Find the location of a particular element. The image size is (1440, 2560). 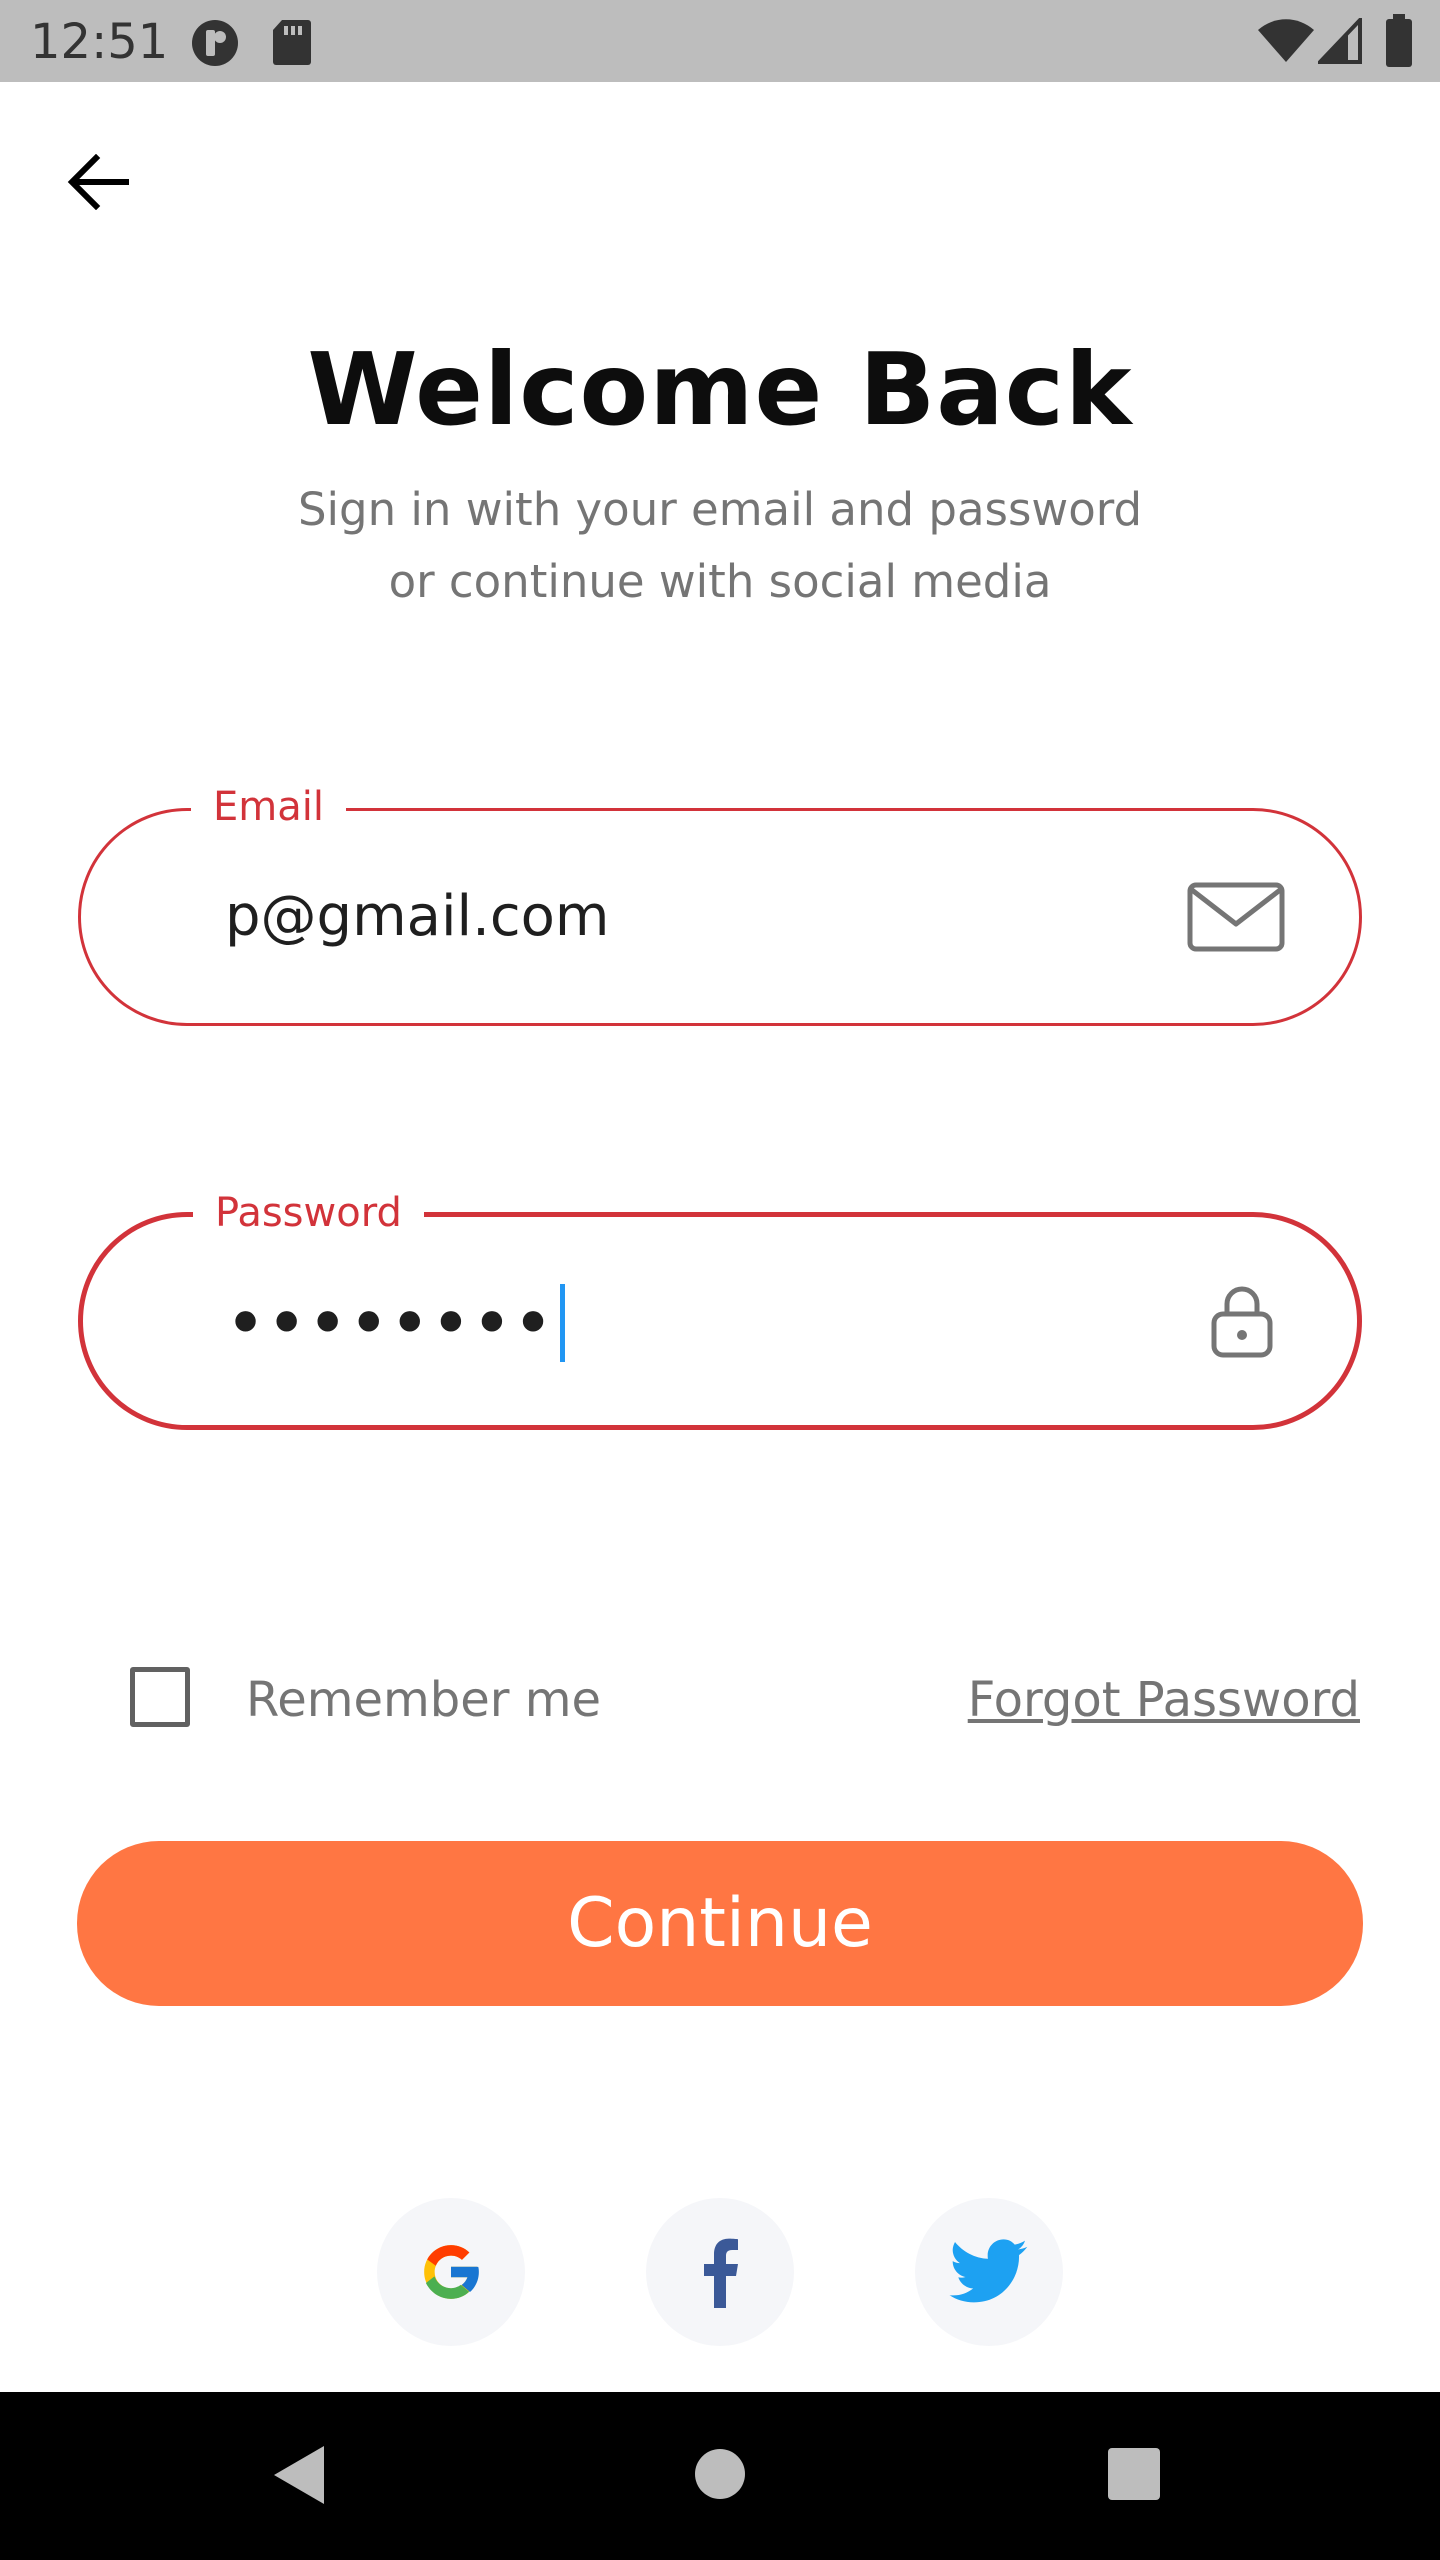

facebook-icon is located at coordinates (721, 2273).